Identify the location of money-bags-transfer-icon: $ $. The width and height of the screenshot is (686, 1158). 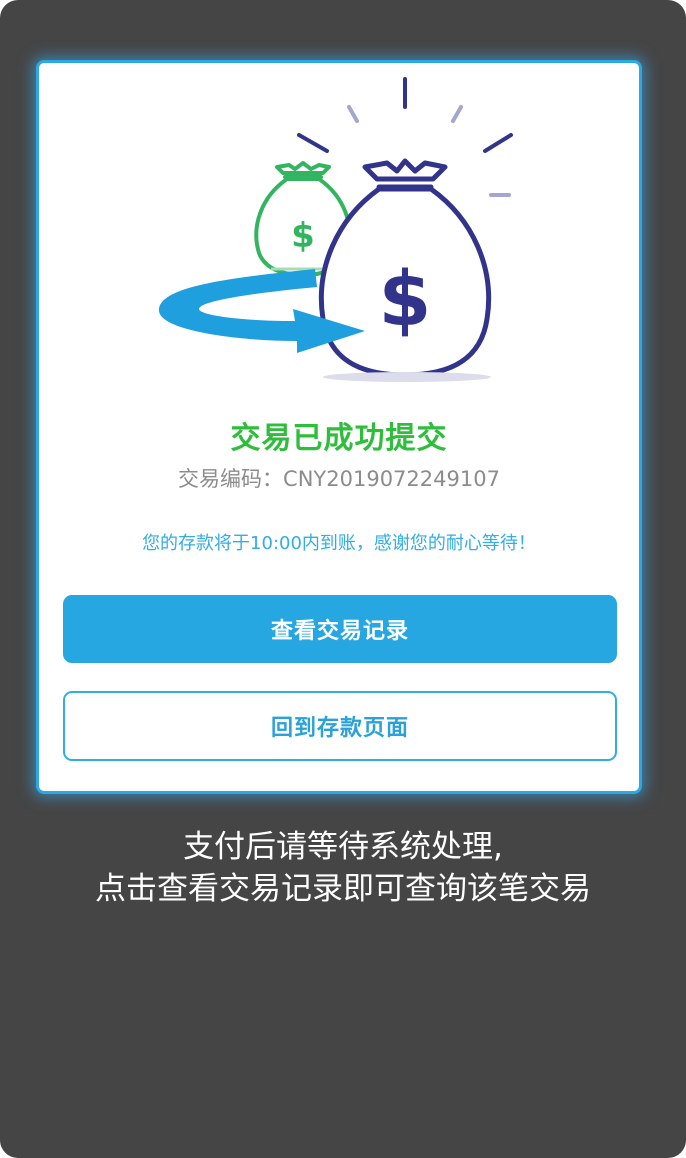
(335, 229).